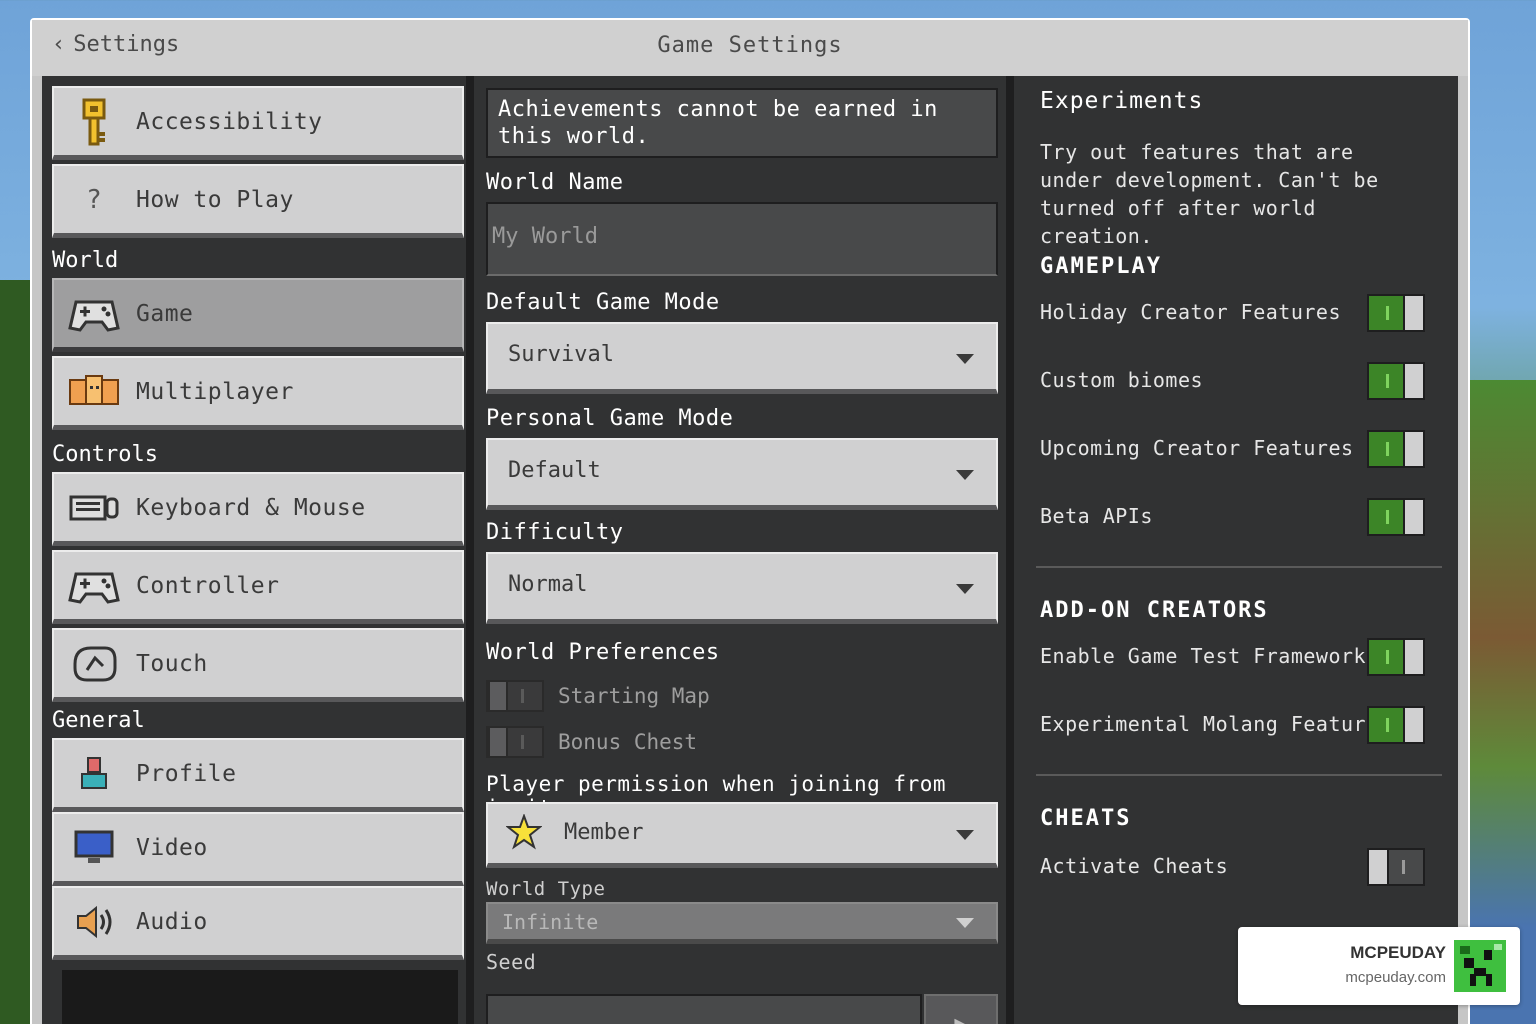 The width and height of the screenshot is (1536, 1024). I want to click on sidebar-item-accessibility: Accessibility, so click(258, 123).